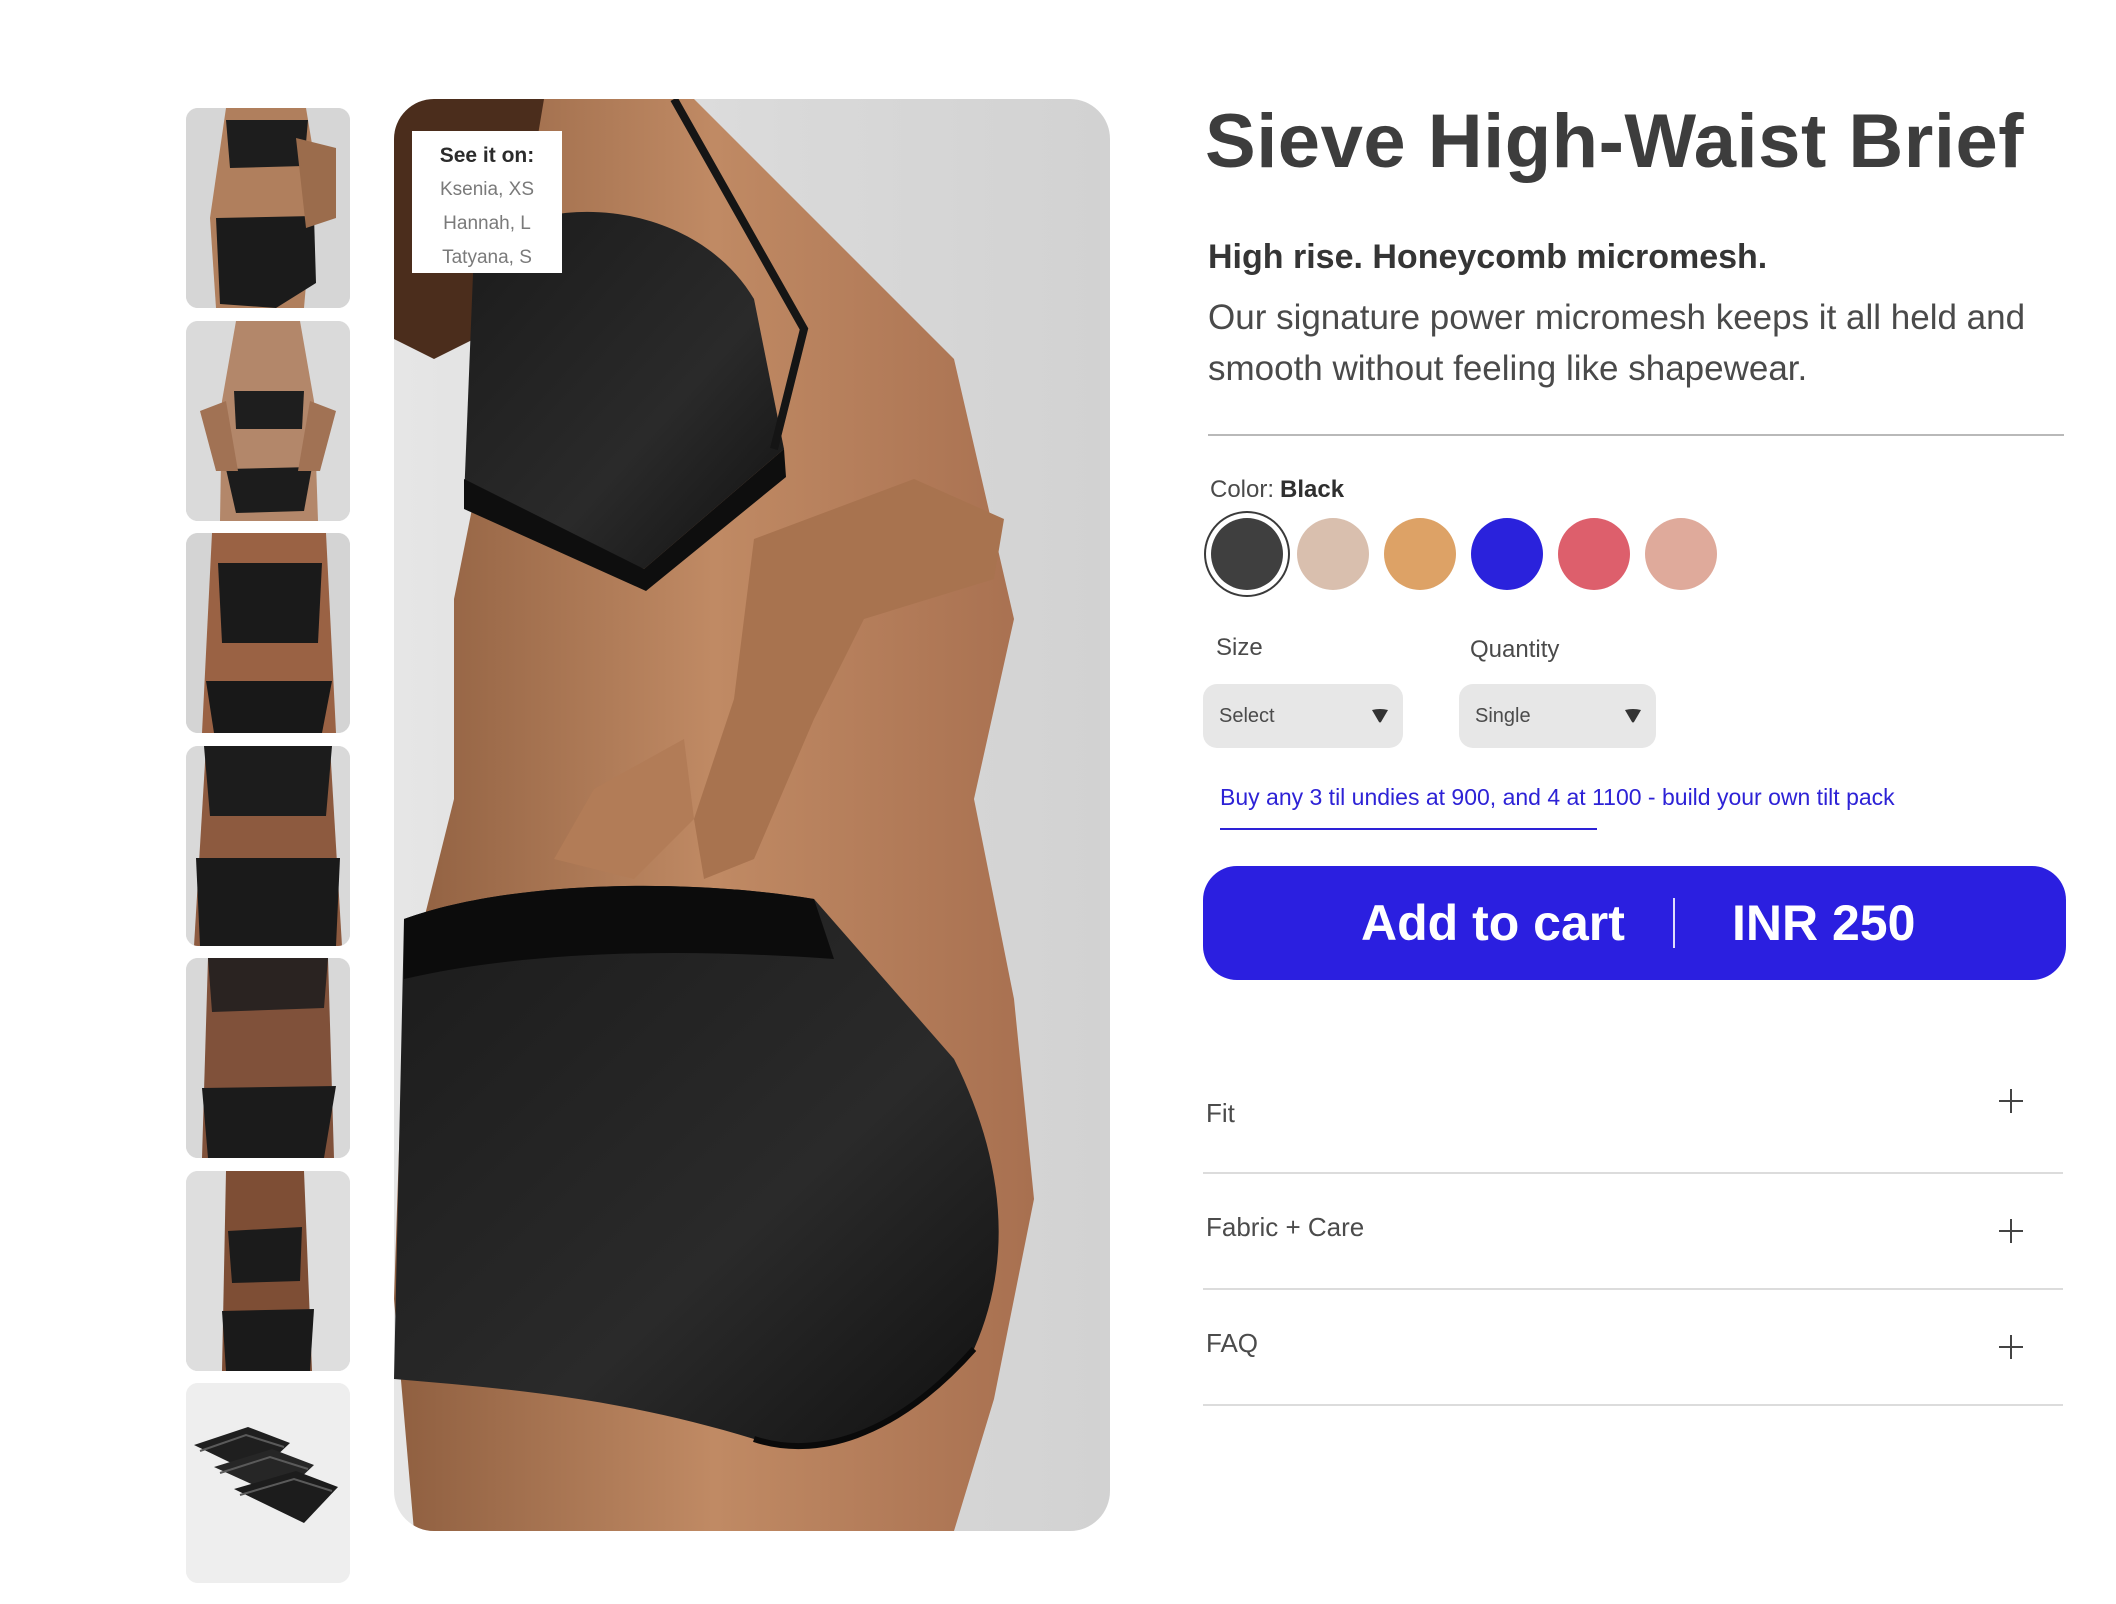 Image resolution: width=2116 pixels, height=1604 pixels. I want to click on color-swatch-beige, so click(1333, 554).